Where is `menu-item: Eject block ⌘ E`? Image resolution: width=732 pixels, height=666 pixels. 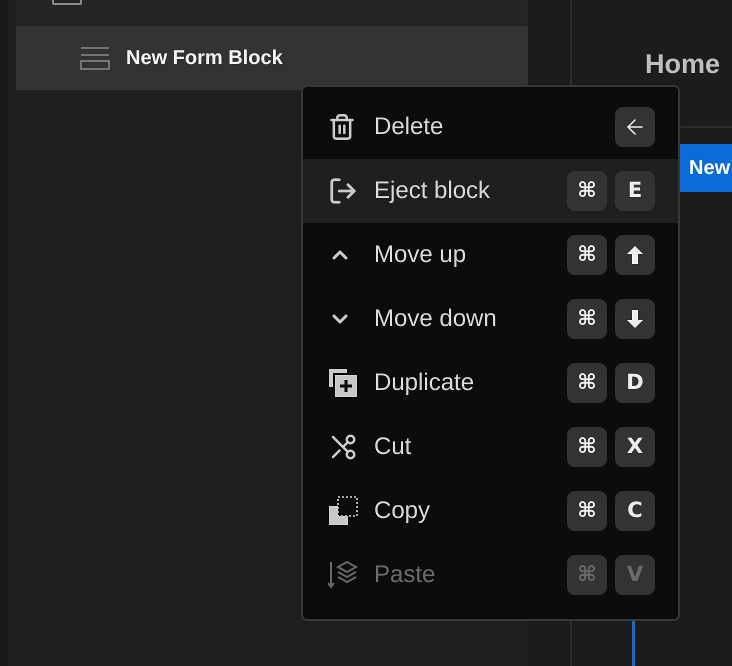 menu-item: Eject block ⌘ E is located at coordinates (490, 191).